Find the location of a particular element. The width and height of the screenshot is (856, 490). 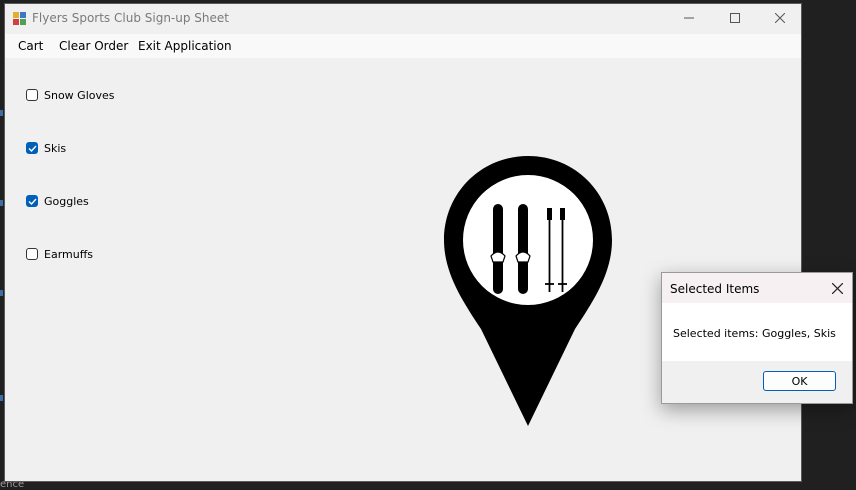

menu-cart: Cart is located at coordinates (30, 46).